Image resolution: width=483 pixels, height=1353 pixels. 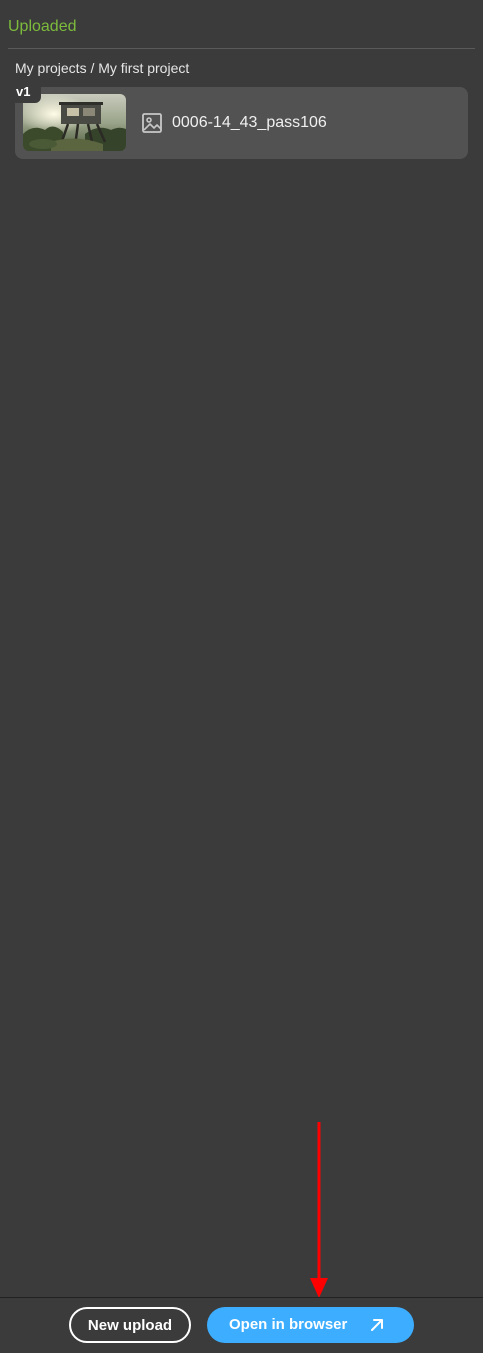 I want to click on arrow-up-right-icon, so click(x=377, y=1325).